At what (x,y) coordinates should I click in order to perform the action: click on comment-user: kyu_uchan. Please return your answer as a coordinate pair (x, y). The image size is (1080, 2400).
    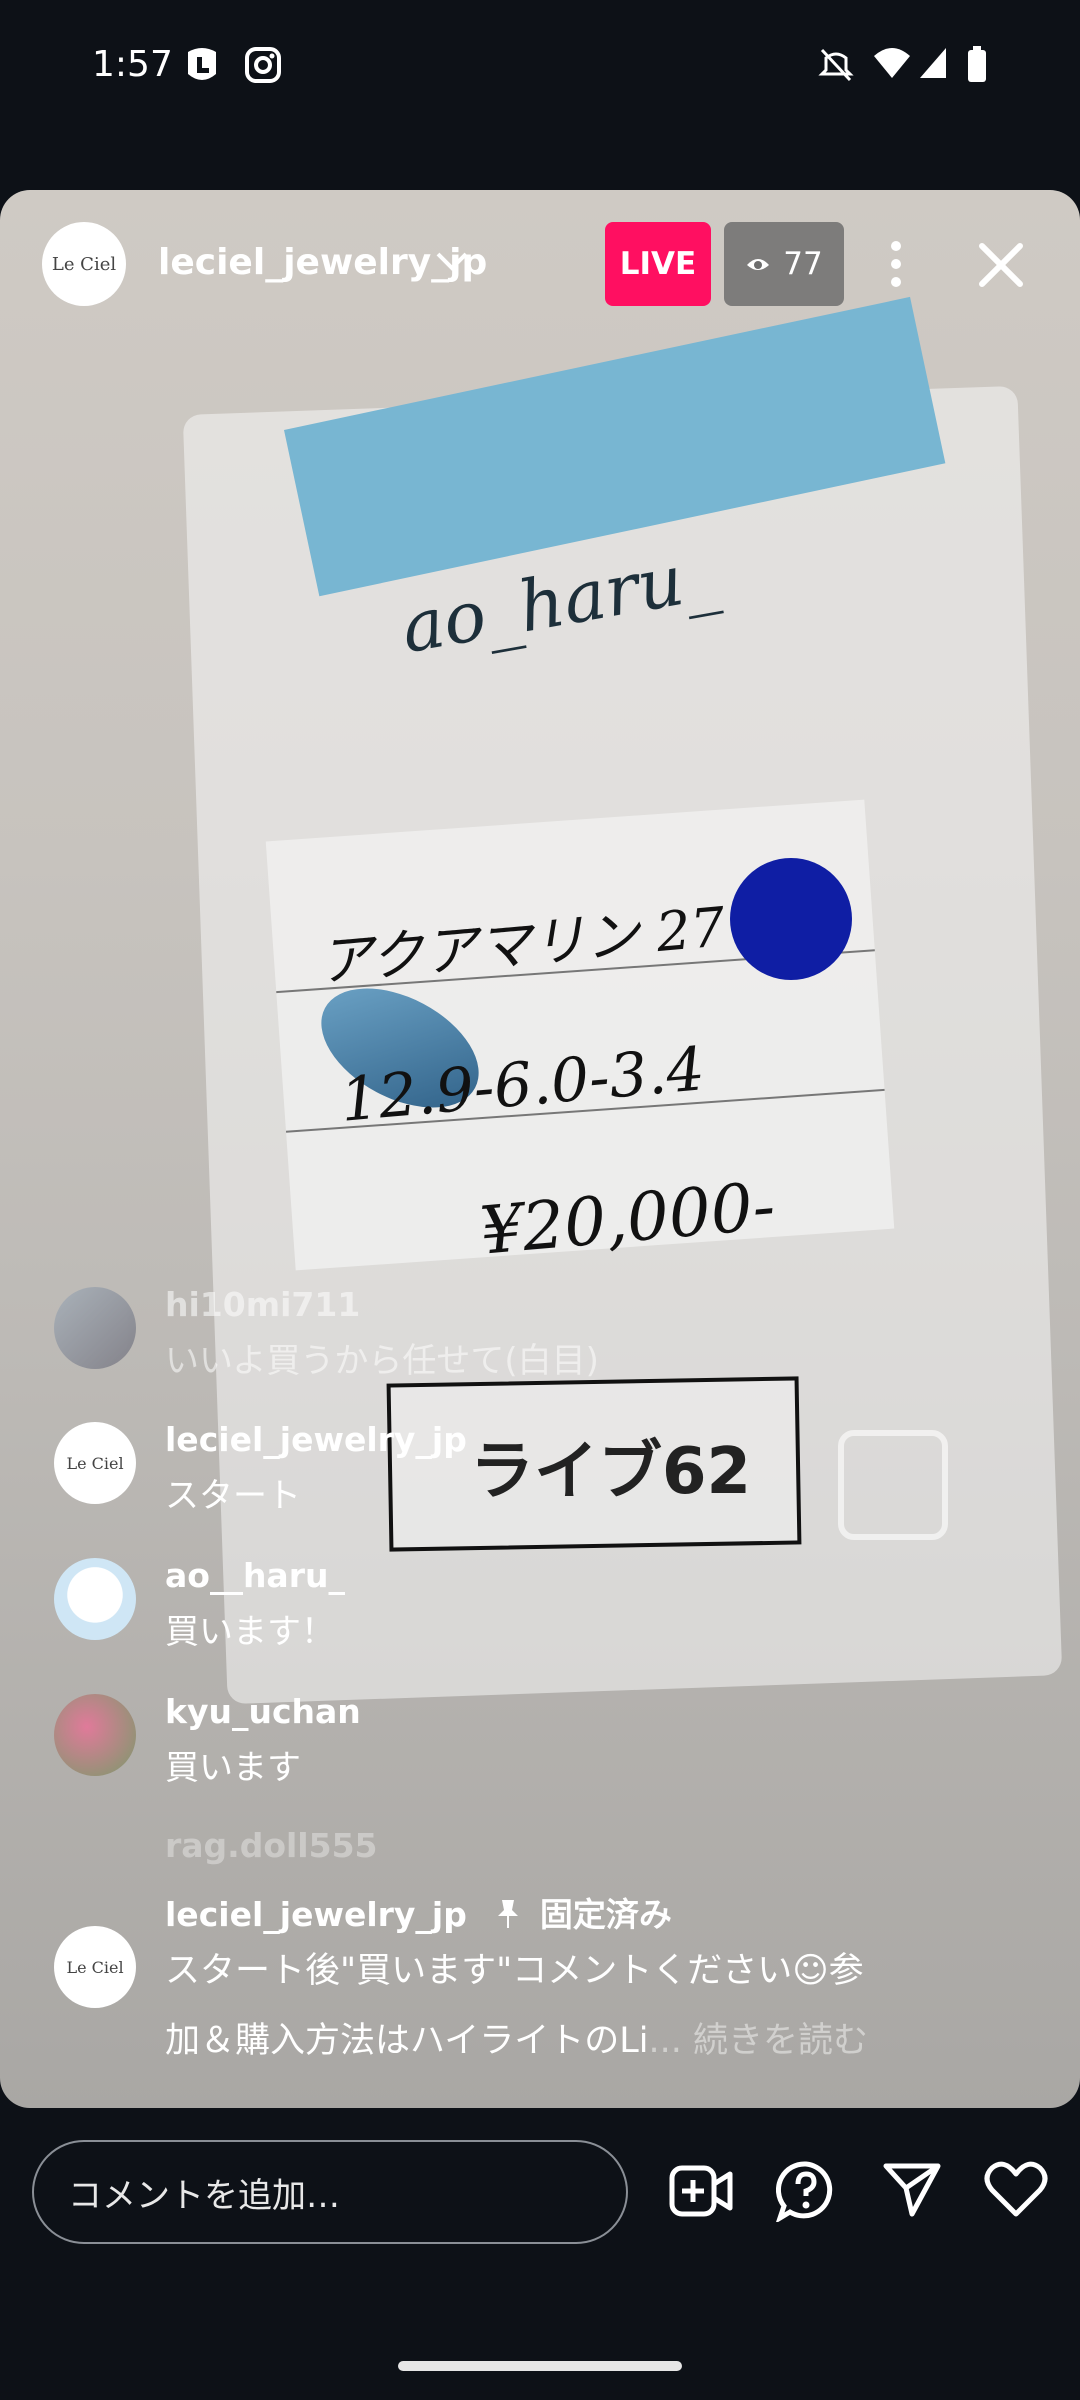
    Looking at the image, I should click on (263, 1711).